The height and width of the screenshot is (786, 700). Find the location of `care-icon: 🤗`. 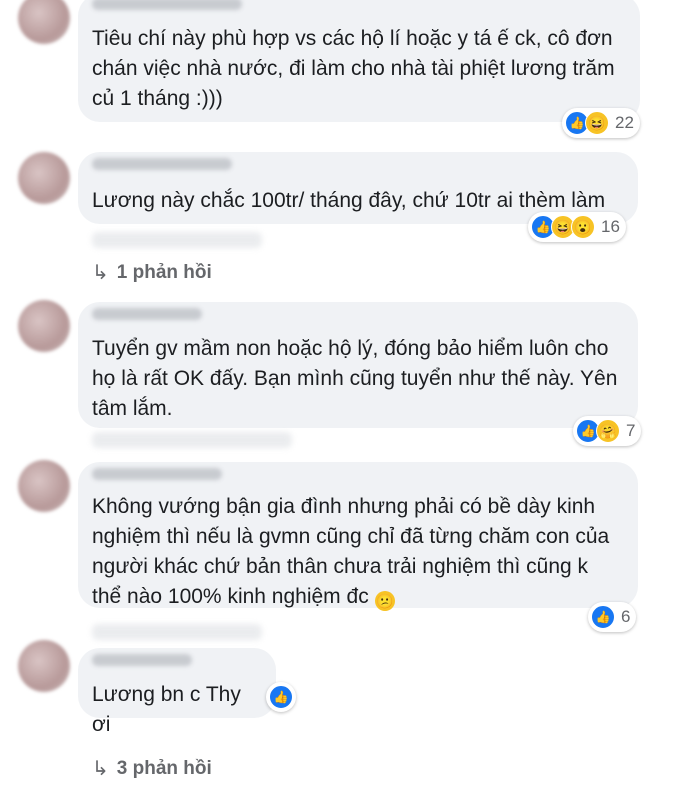

care-icon: 🤗 is located at coordinates (608, 431).